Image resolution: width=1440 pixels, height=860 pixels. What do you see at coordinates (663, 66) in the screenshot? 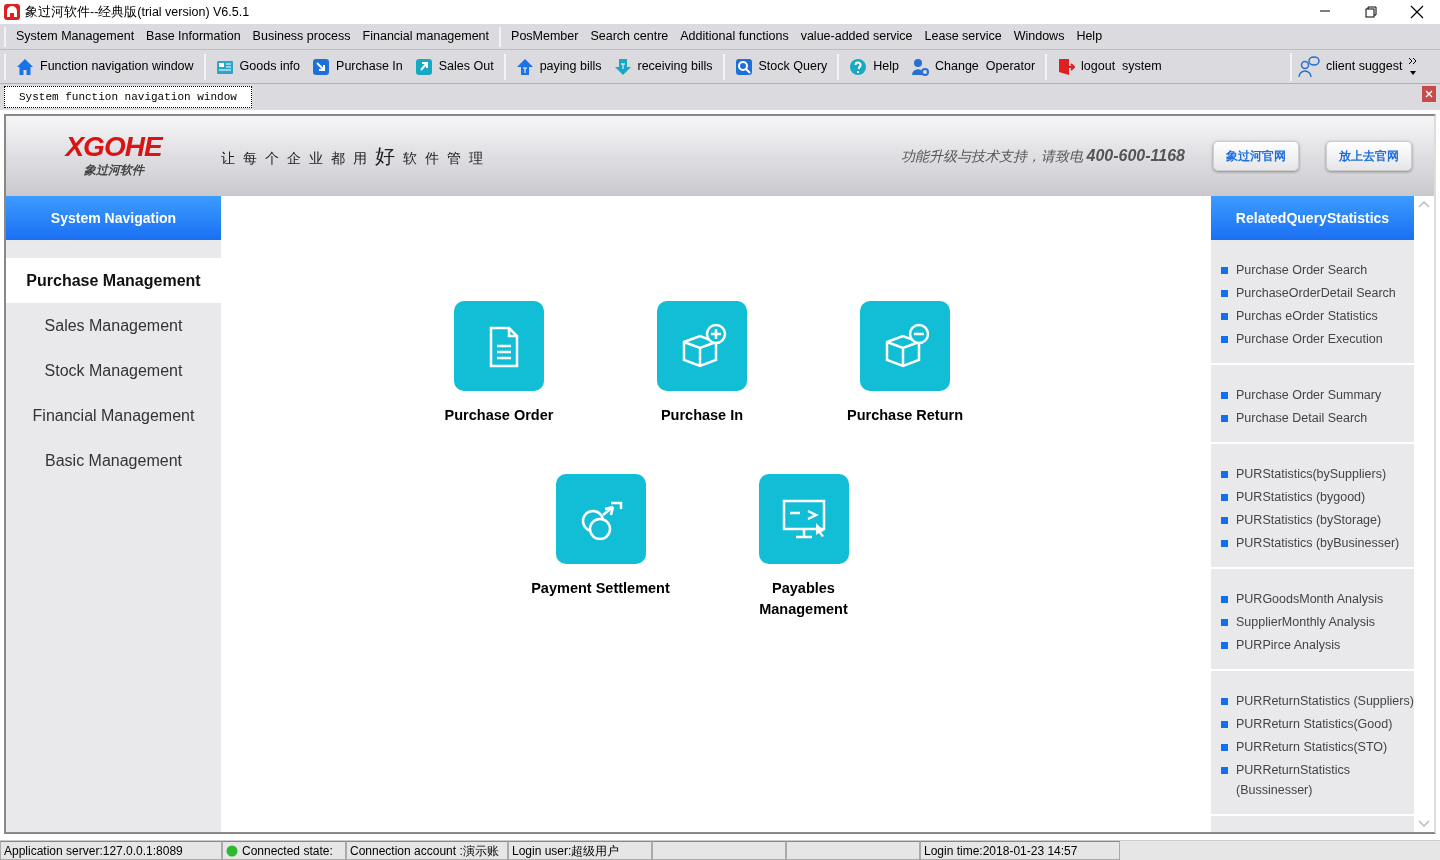
I see `toolbar-button: receiving bills` at bounding box center [663, 66].